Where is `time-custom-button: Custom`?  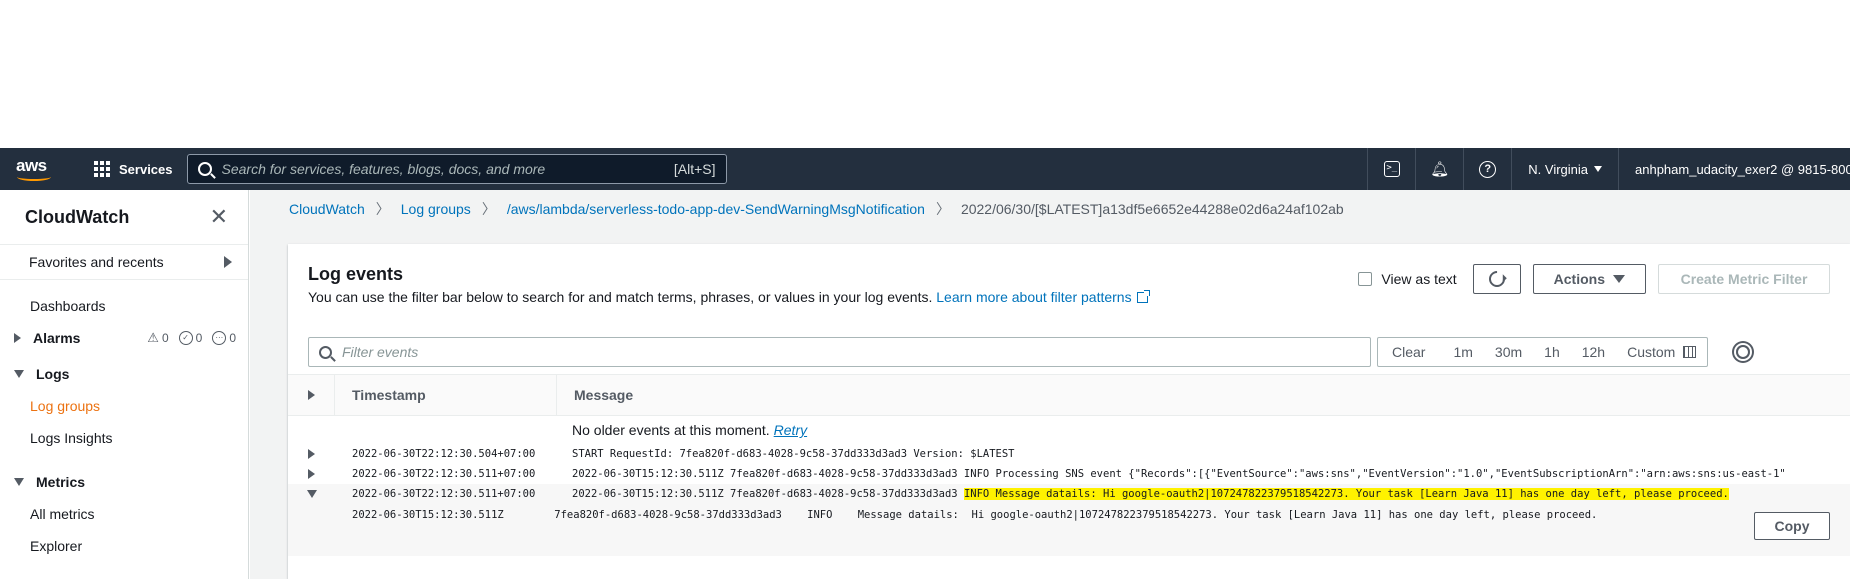 time-custom-button: Custom is located at coordinates (1661, 352).